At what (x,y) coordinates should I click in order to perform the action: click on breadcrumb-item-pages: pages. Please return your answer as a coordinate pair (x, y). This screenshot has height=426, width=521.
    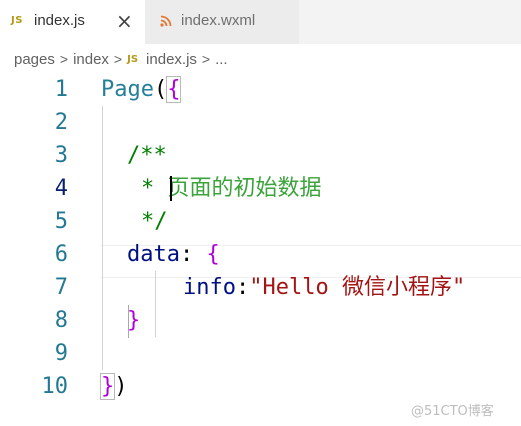
    Looking at the image, I should click on (34, 59).